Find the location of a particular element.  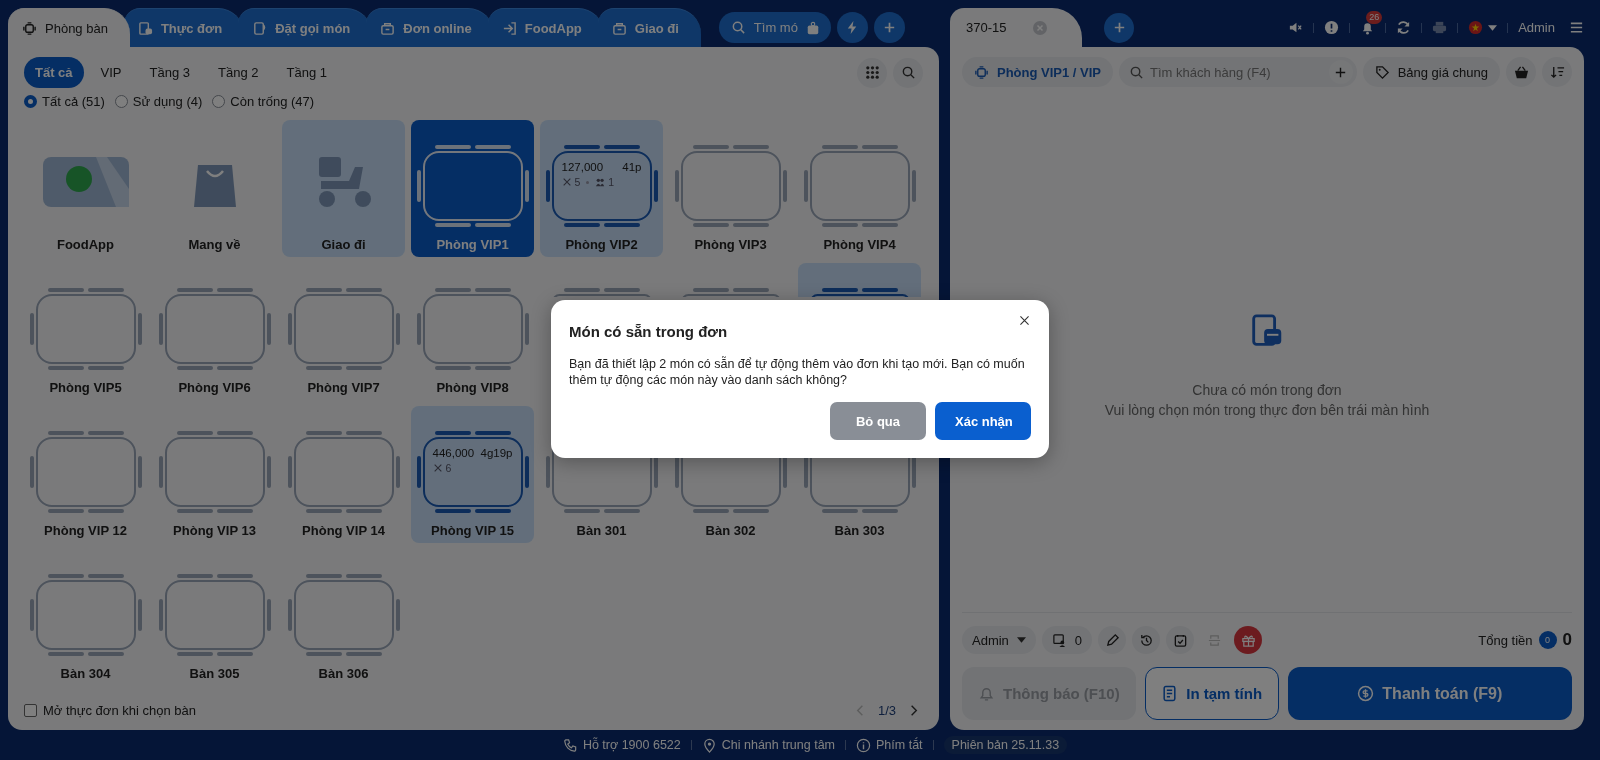

table-card: Phòng VIP7 is located at coordinates (343, 331).